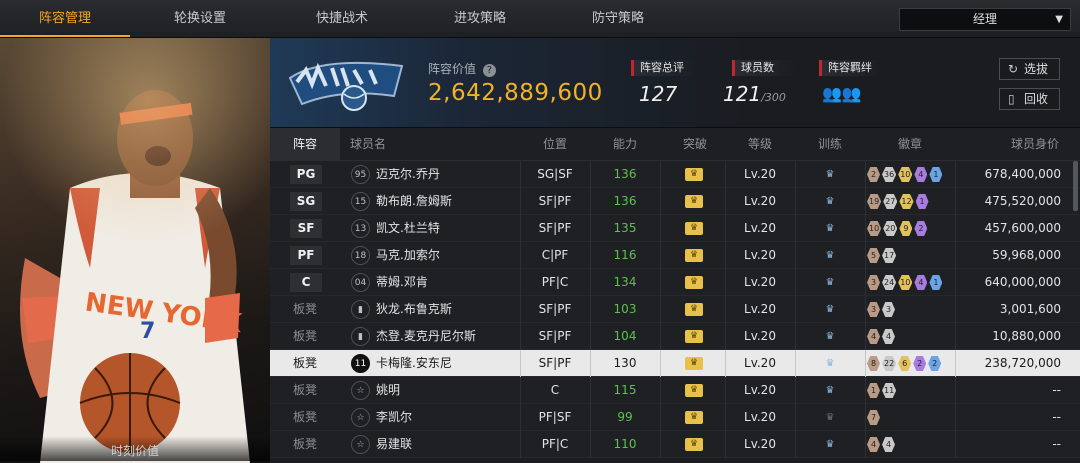  I want to click on badge-list: 1 11, so click(882, 390).